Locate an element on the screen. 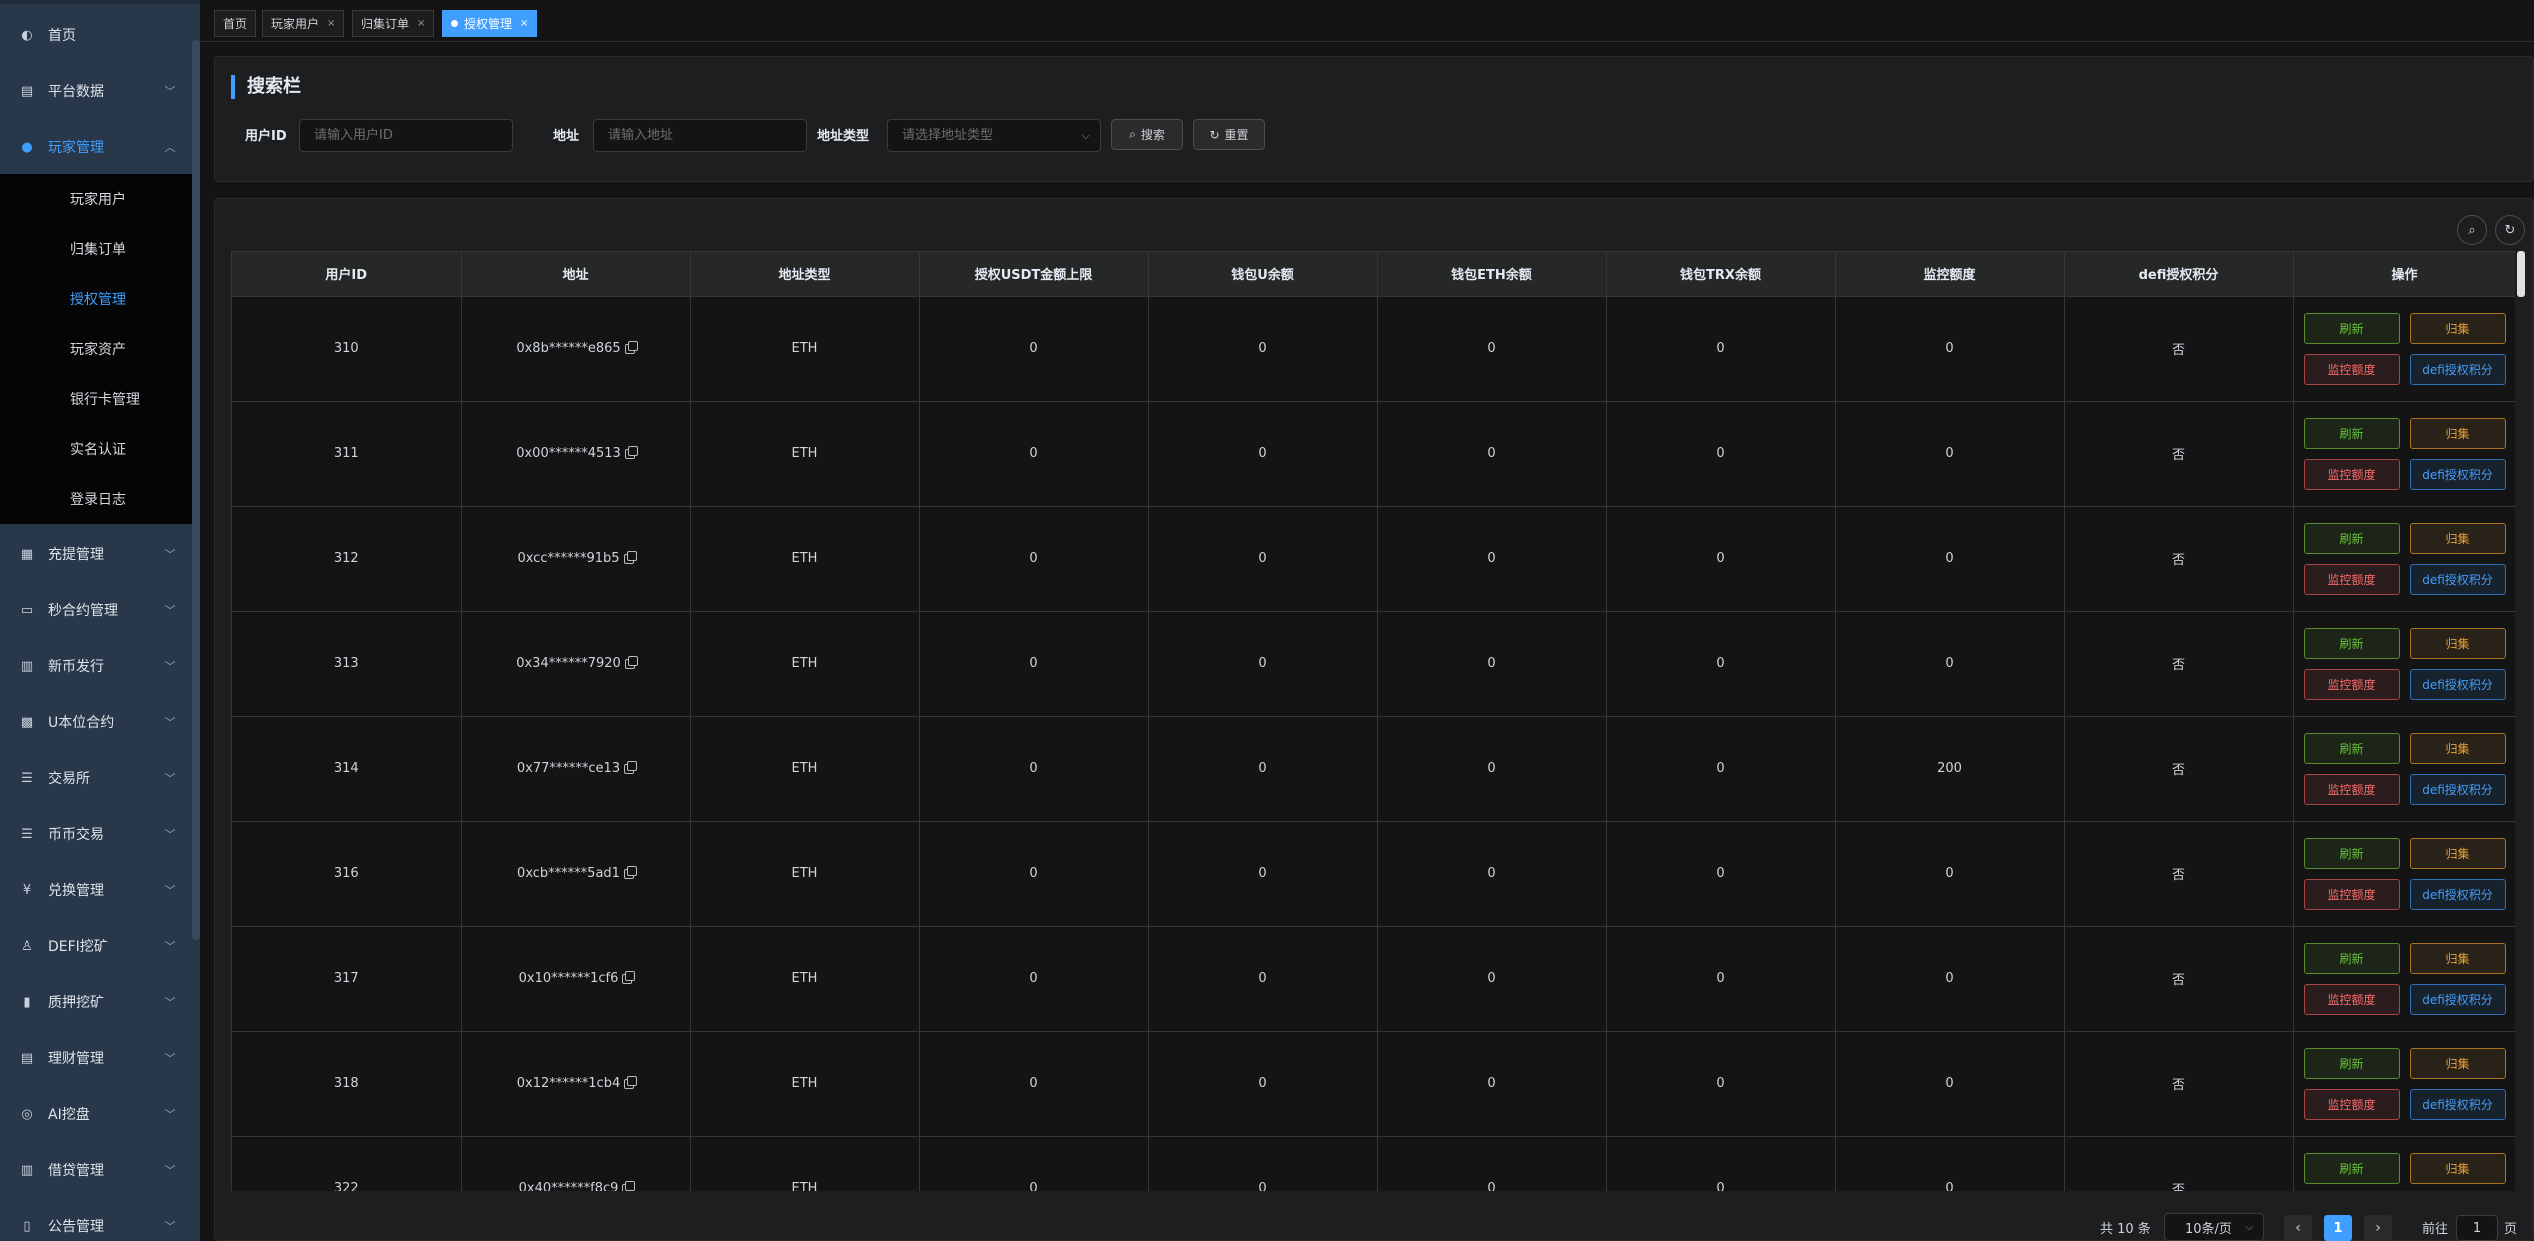  sidebar-item-3: ▦ 充提管理 ﹀ is located at coordinates (100, 554).